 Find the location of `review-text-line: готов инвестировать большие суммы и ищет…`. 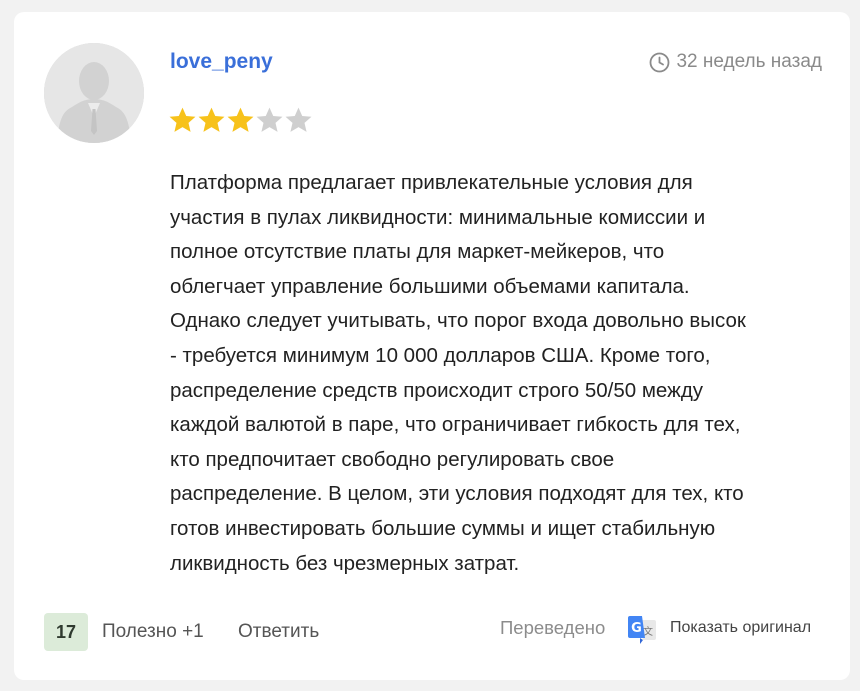

review-text-line: готов инвестировать большие суммы и ищет… is located at coordinates (443, 528).